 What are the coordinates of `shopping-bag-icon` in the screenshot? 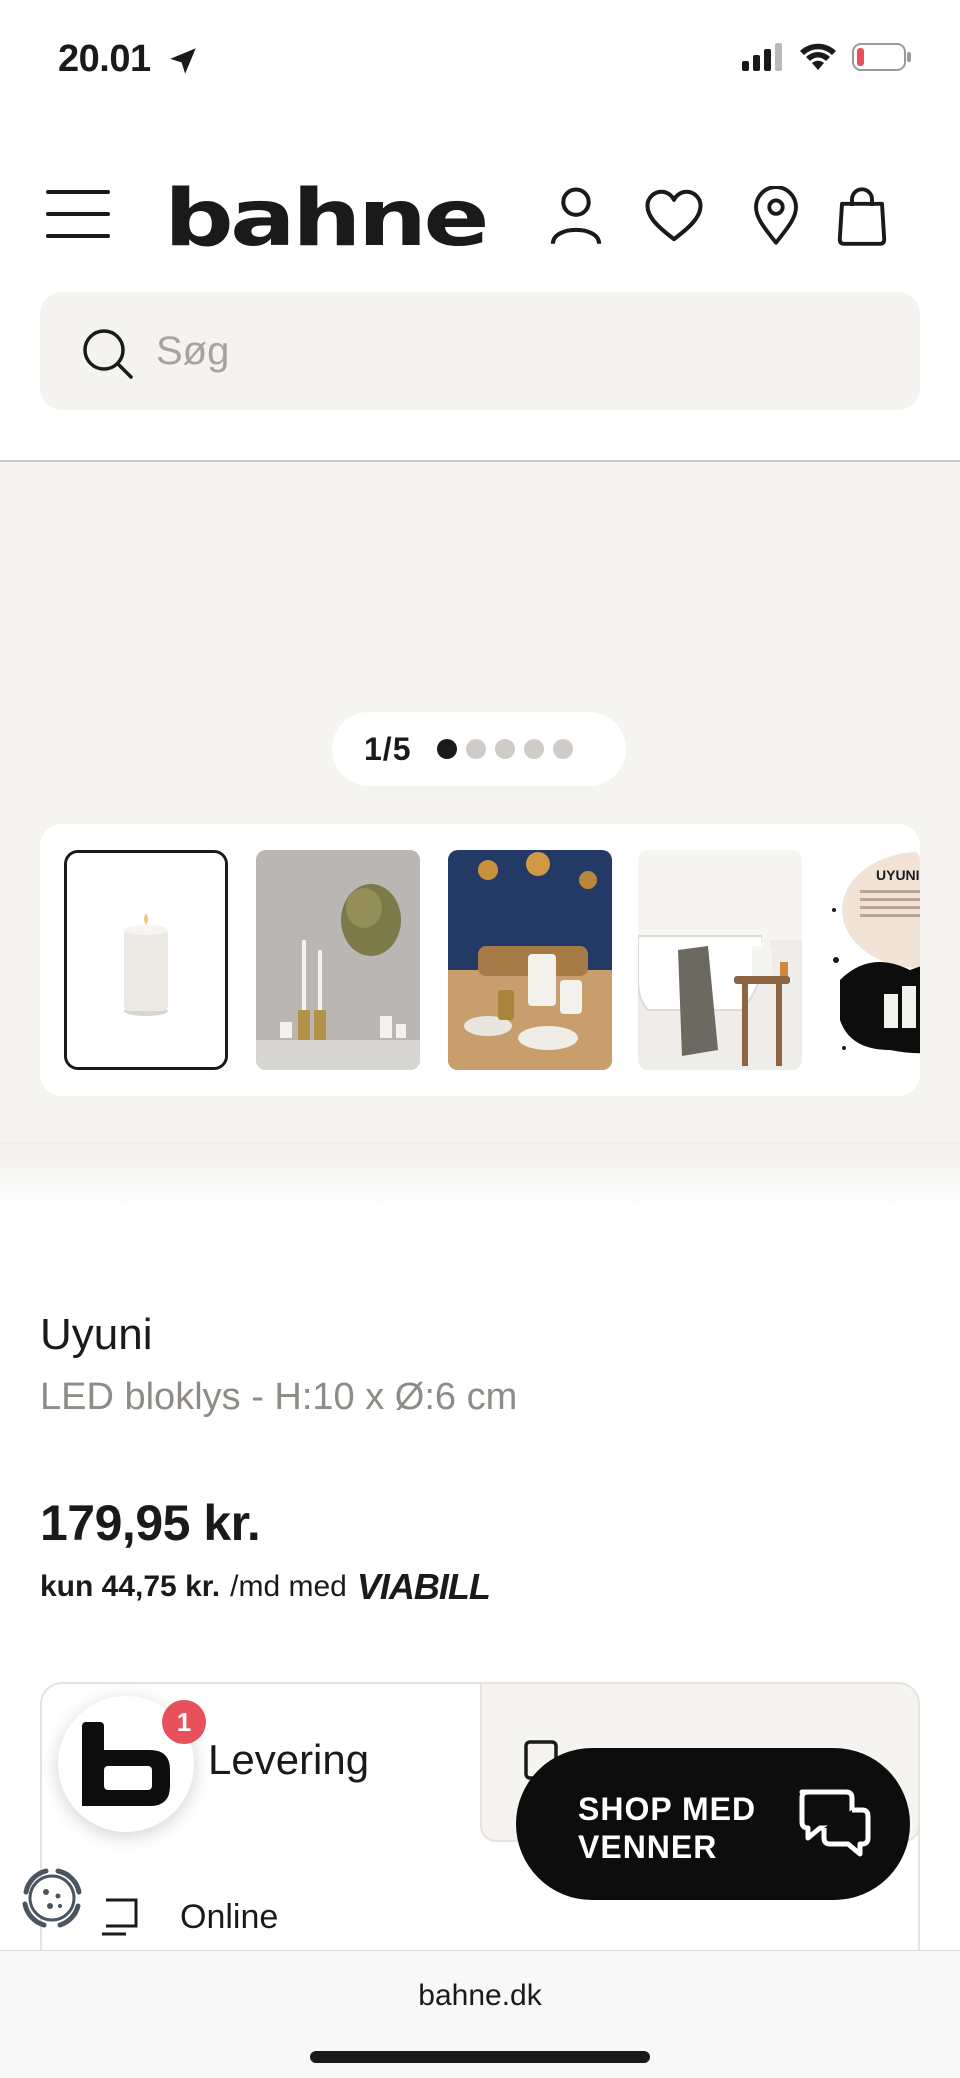 It's located at (862, 216).